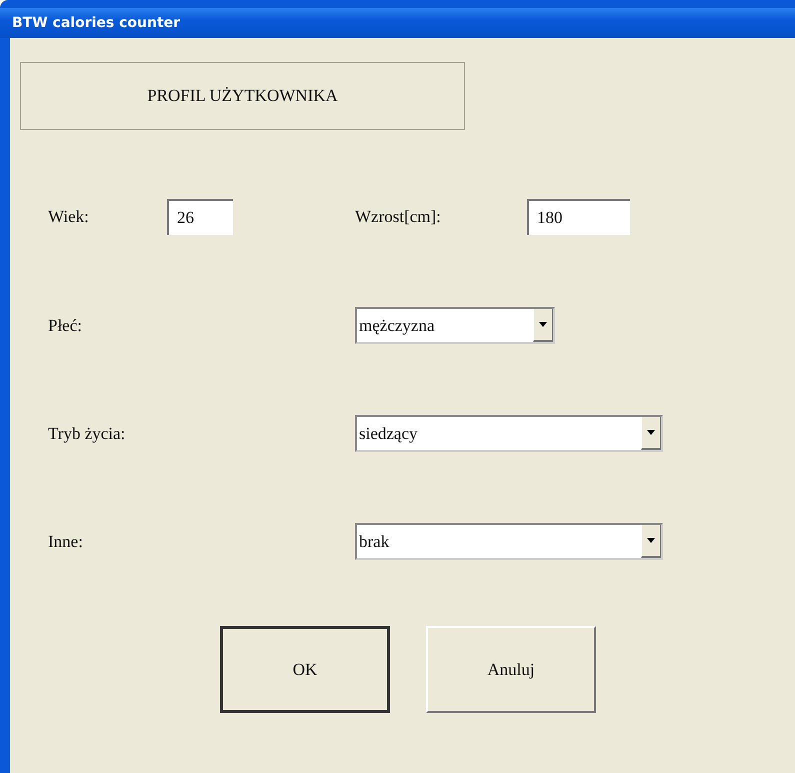 This screenshot has width=795, height=773. I want to click on window-title: BTW calories counter, so click(95, 23).